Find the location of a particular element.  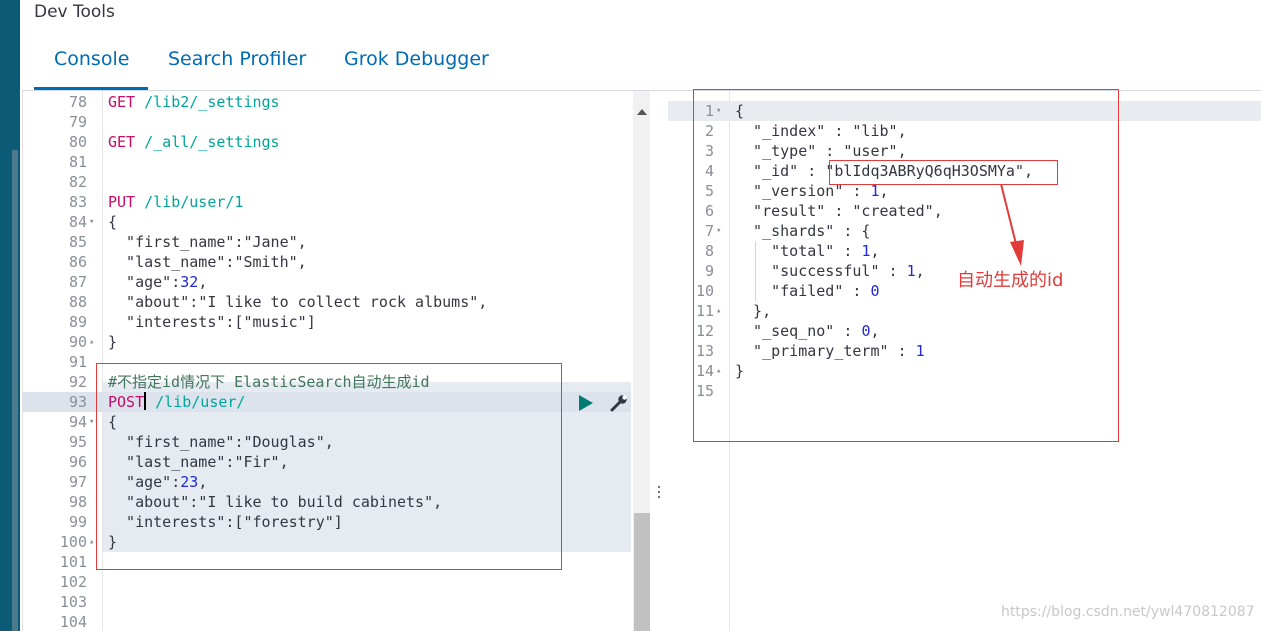

app-sidebar-rail is located at coordinates (10, 315).